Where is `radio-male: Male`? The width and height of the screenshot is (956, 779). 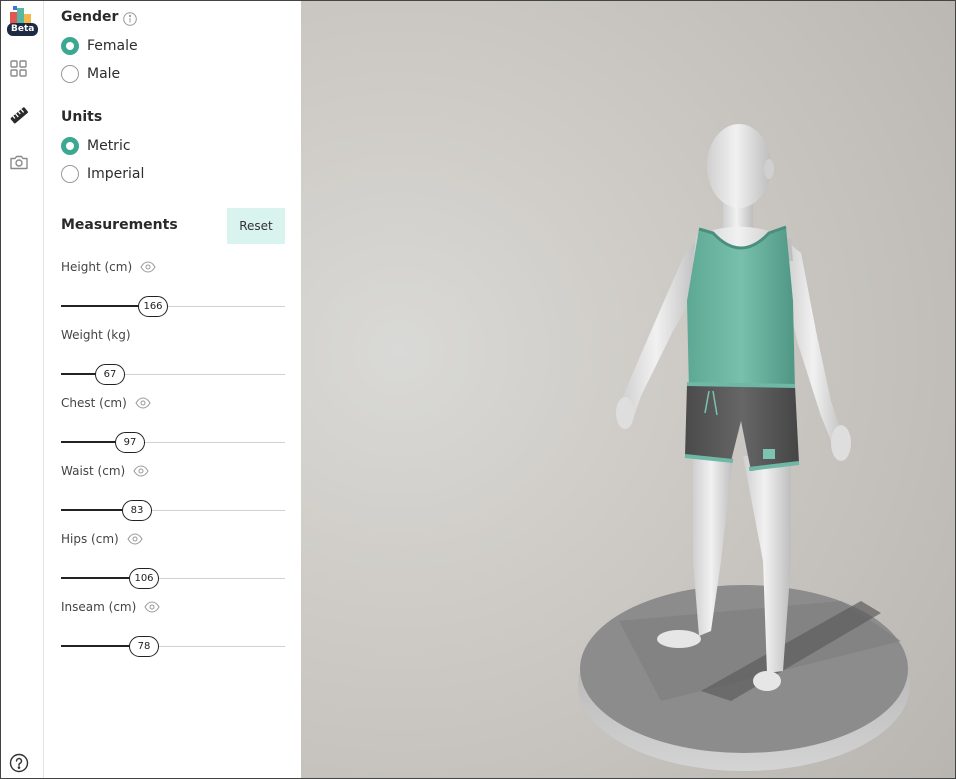
radio-male: Male is located at coordinates (90, 74).